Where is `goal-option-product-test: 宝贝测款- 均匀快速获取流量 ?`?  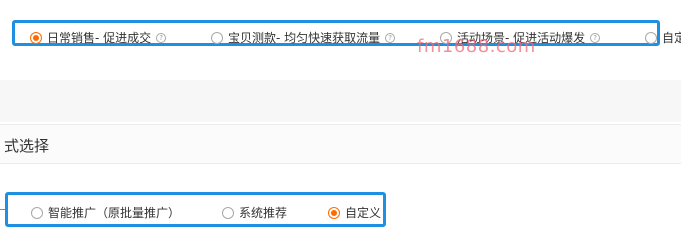 goal-option-product-test: 宝贝测款- 均匀快速获取流量 ? is located at coordinates (303, 37).